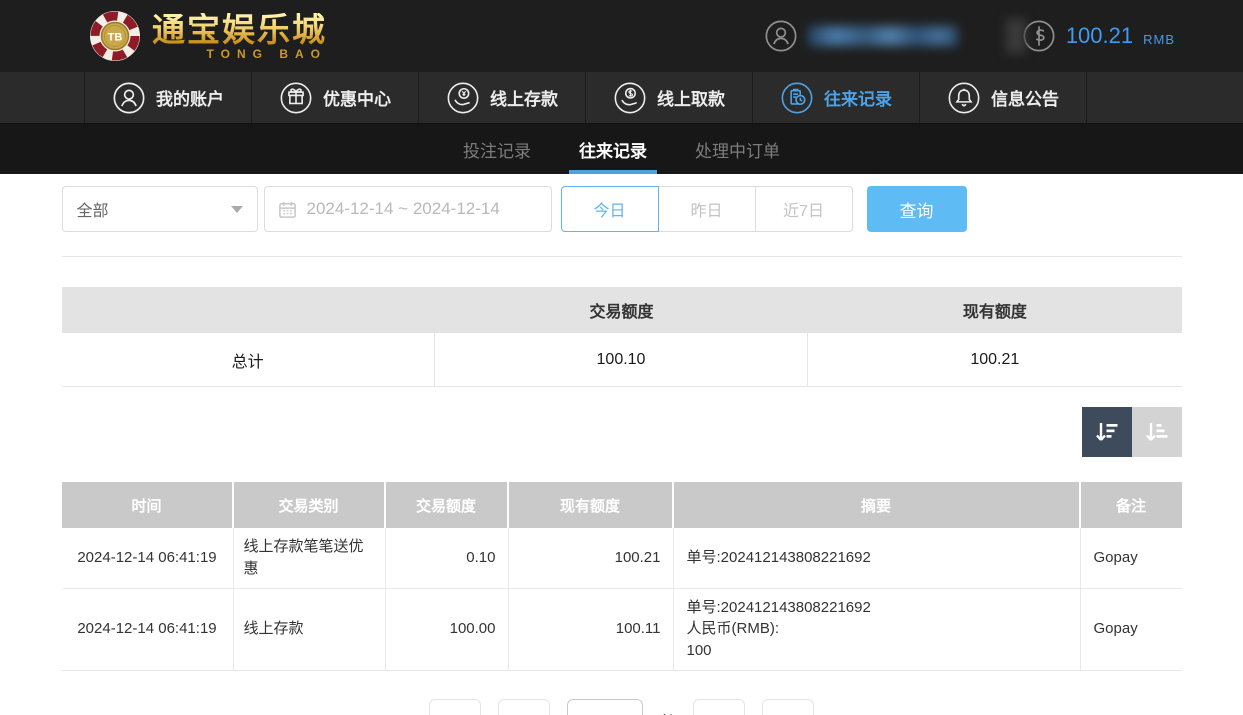 This screenshot has width=1243, height=715. Describe the element at coordinates (236, 209) in the screenshot. I see `chevron-down-icon` at that location.